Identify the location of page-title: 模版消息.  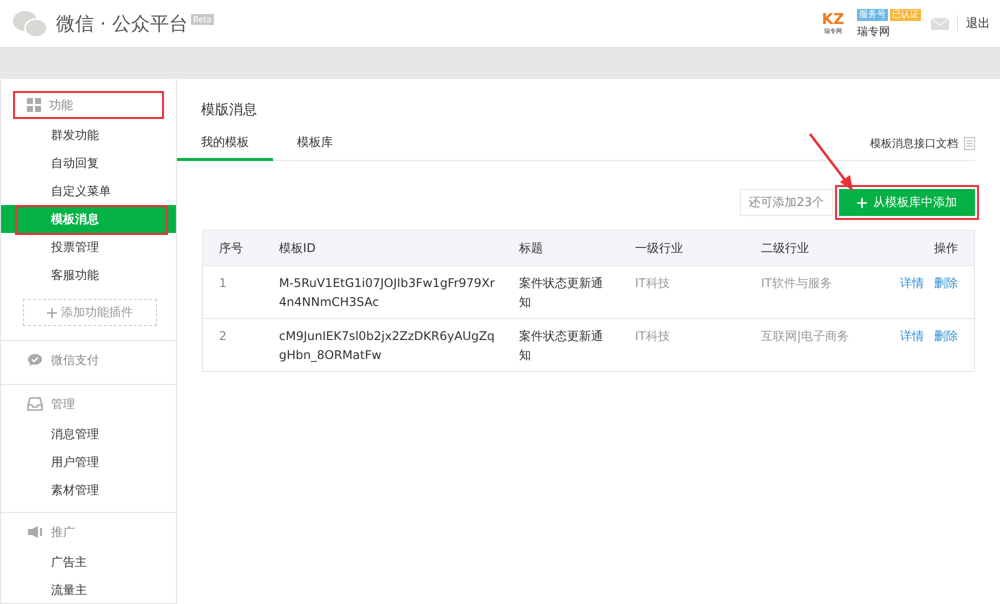
(229, 110).